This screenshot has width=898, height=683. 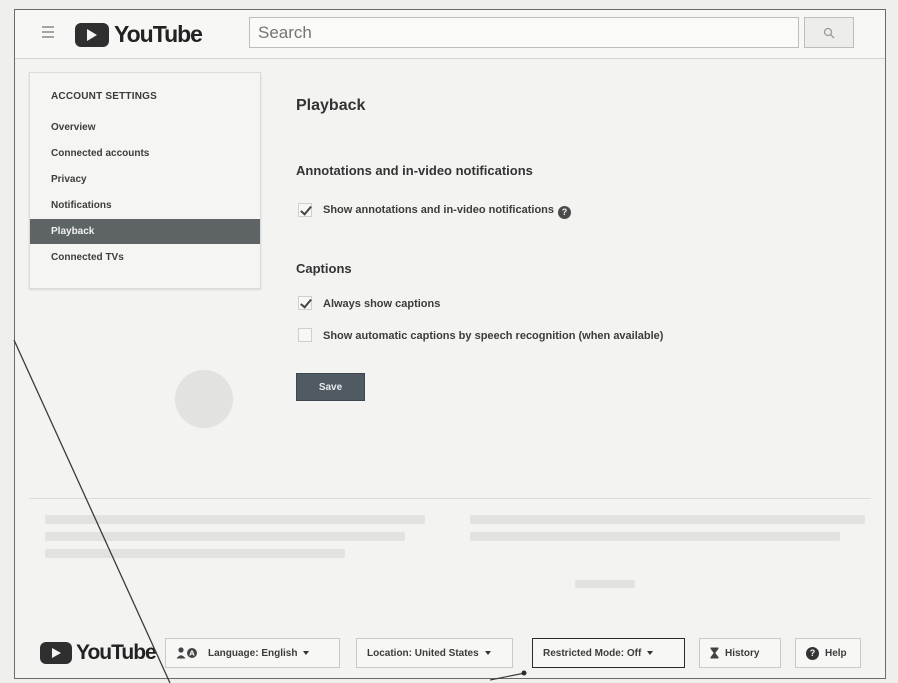 I want to click on help-button: ? Help, so click(x=828, y=653).